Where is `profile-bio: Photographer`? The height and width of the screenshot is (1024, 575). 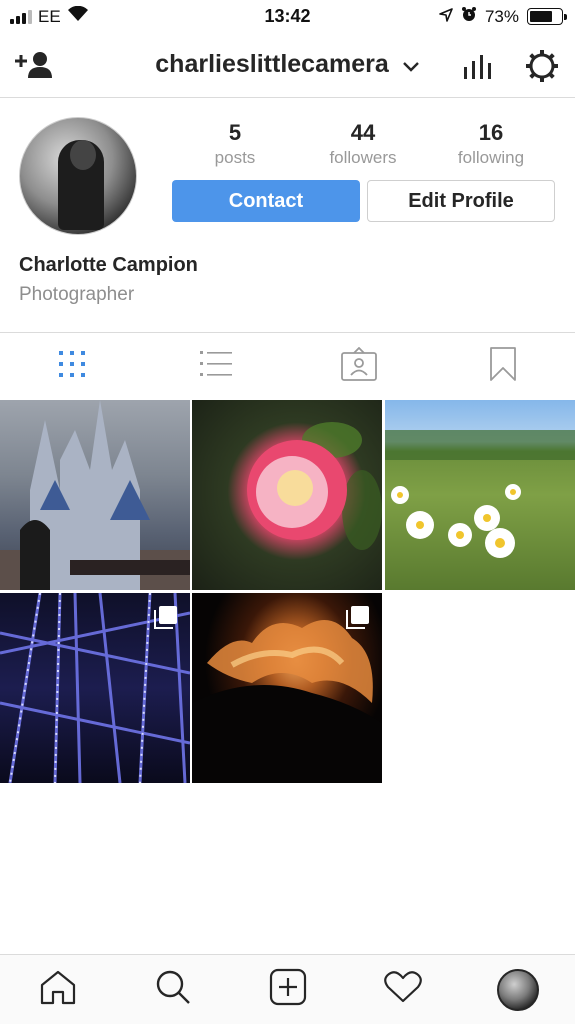 profile-bio: Photographer is located at coordinates (77, 294).